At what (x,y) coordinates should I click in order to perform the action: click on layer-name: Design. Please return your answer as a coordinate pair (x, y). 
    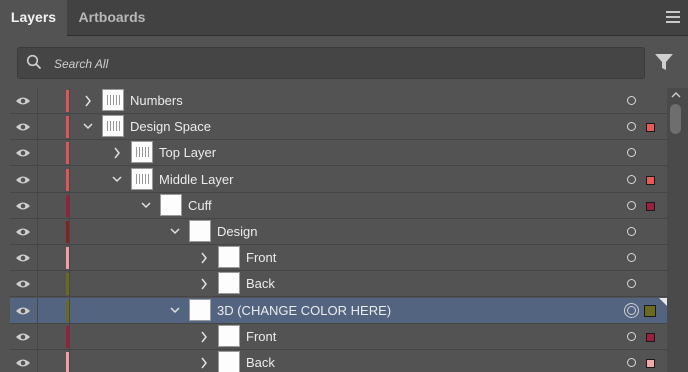
    Looking at the image, I should click on (237, 231).